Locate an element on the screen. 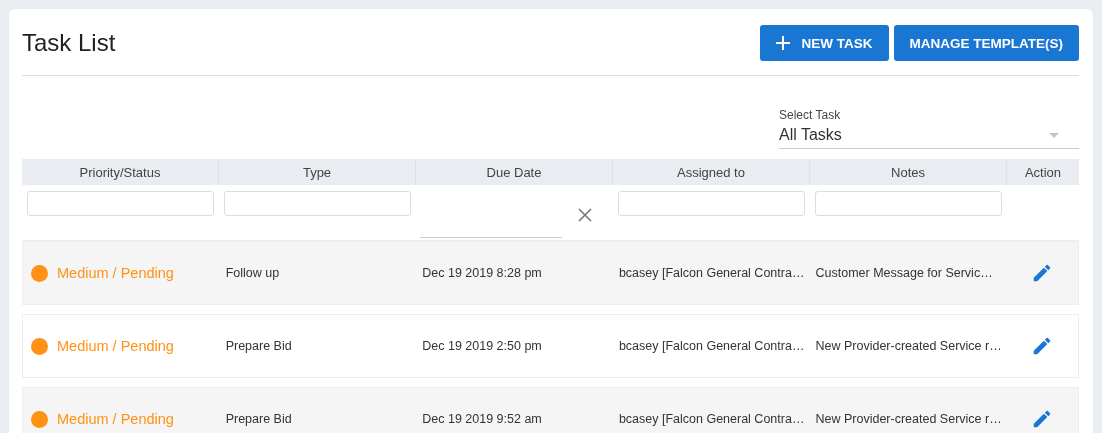 Image resolution: width=1102 pixels, height=433 pixels. select-value: All Tasks is located at coordinates (810, 135).